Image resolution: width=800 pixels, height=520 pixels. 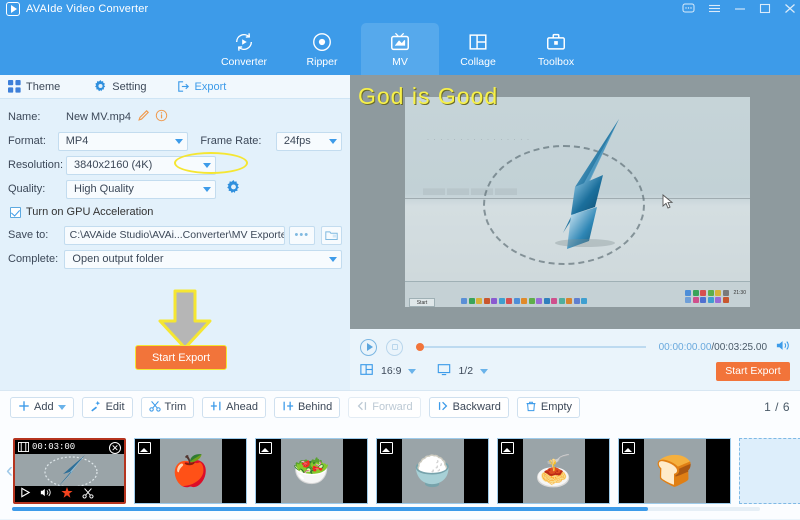 What do you see at coordinates (141, 189) in the screenshot?
I see `quality-select: High Quality` at bounding box center [141, 189].